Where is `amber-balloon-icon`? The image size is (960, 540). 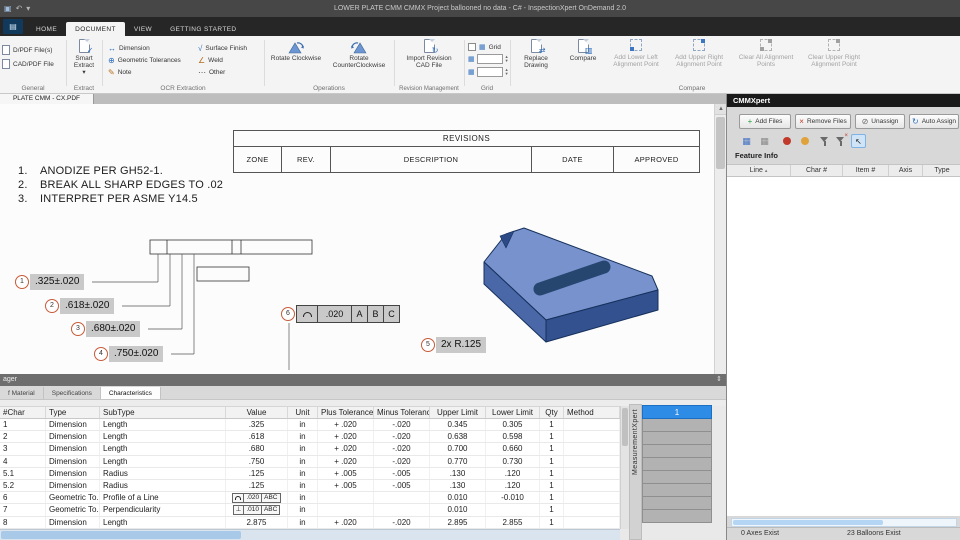 amber-balloon-icon is located at coordinates (804, 141).